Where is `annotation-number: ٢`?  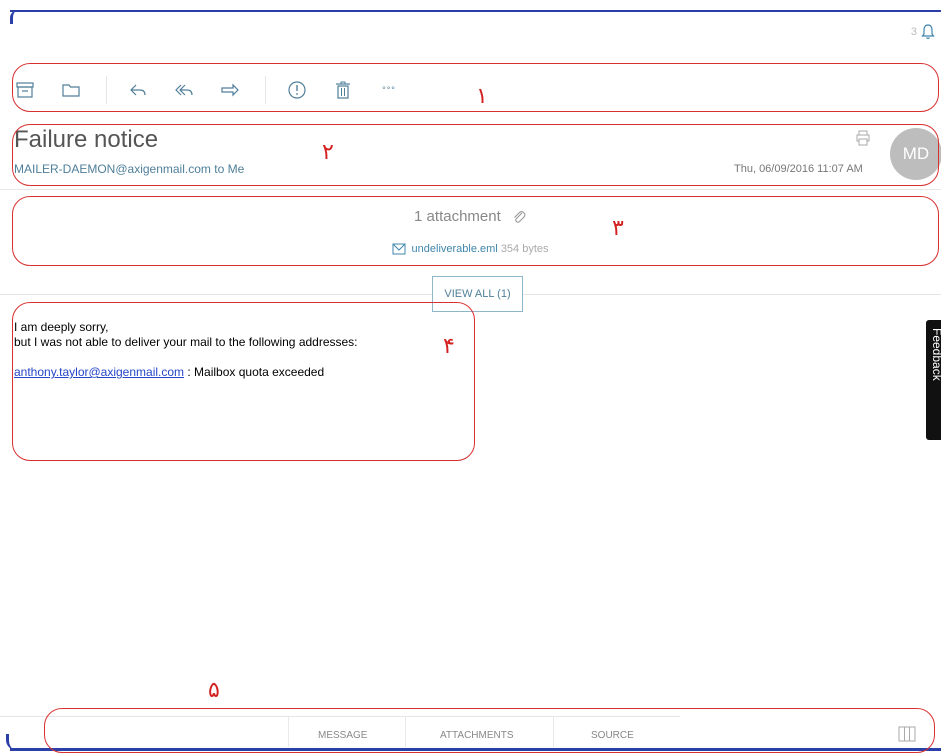 annotation-number: ٢ is located at coordinates (328, 152).